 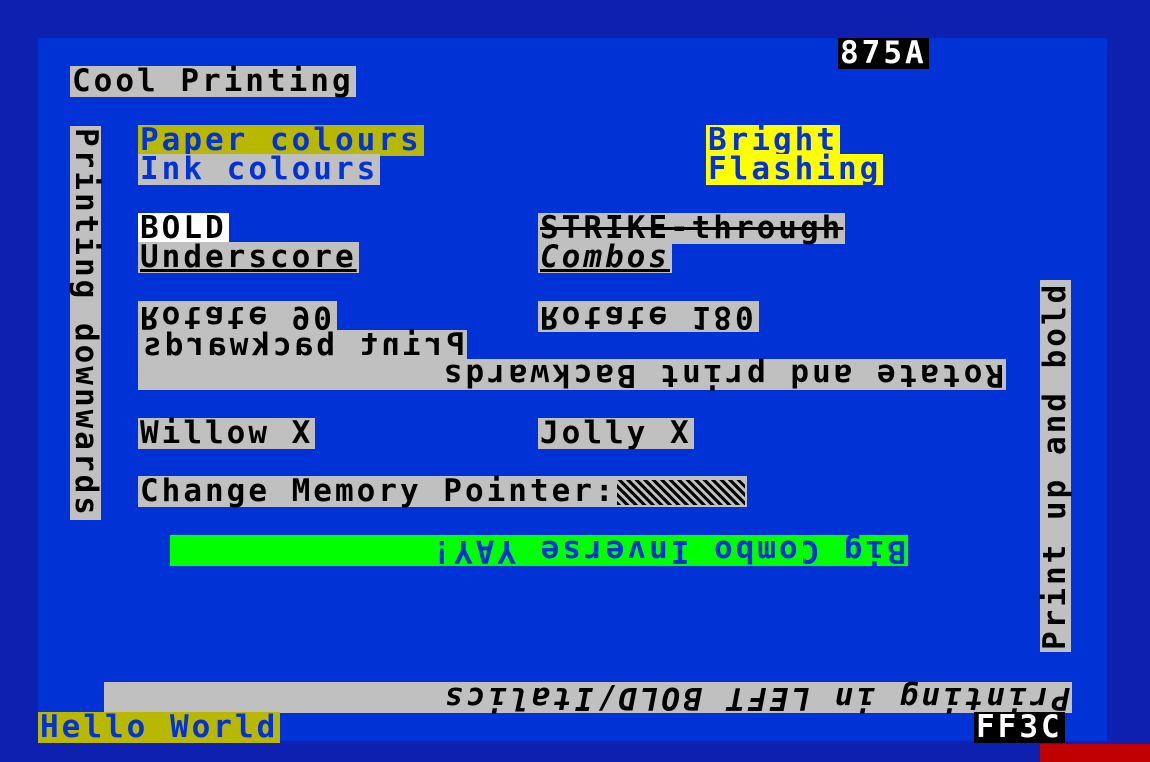 I want to click on flashing-label: Flashing, so click(x=795, y=169).